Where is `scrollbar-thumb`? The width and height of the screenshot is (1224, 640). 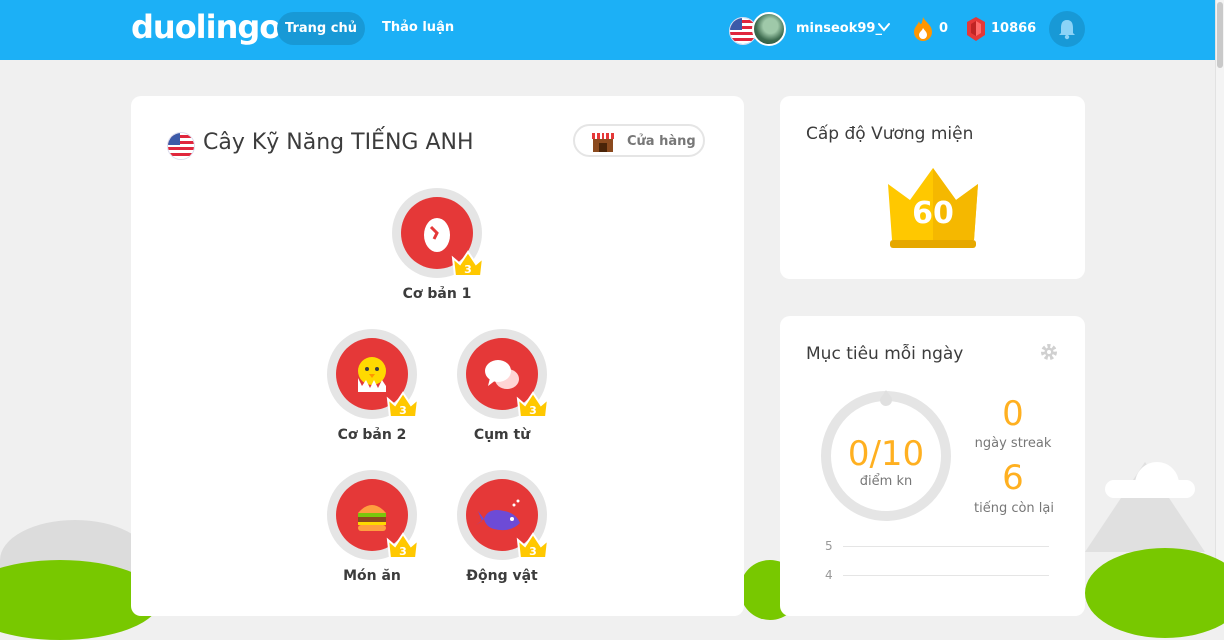 scrollbar-thumb is located at coordinates (1220, 35).